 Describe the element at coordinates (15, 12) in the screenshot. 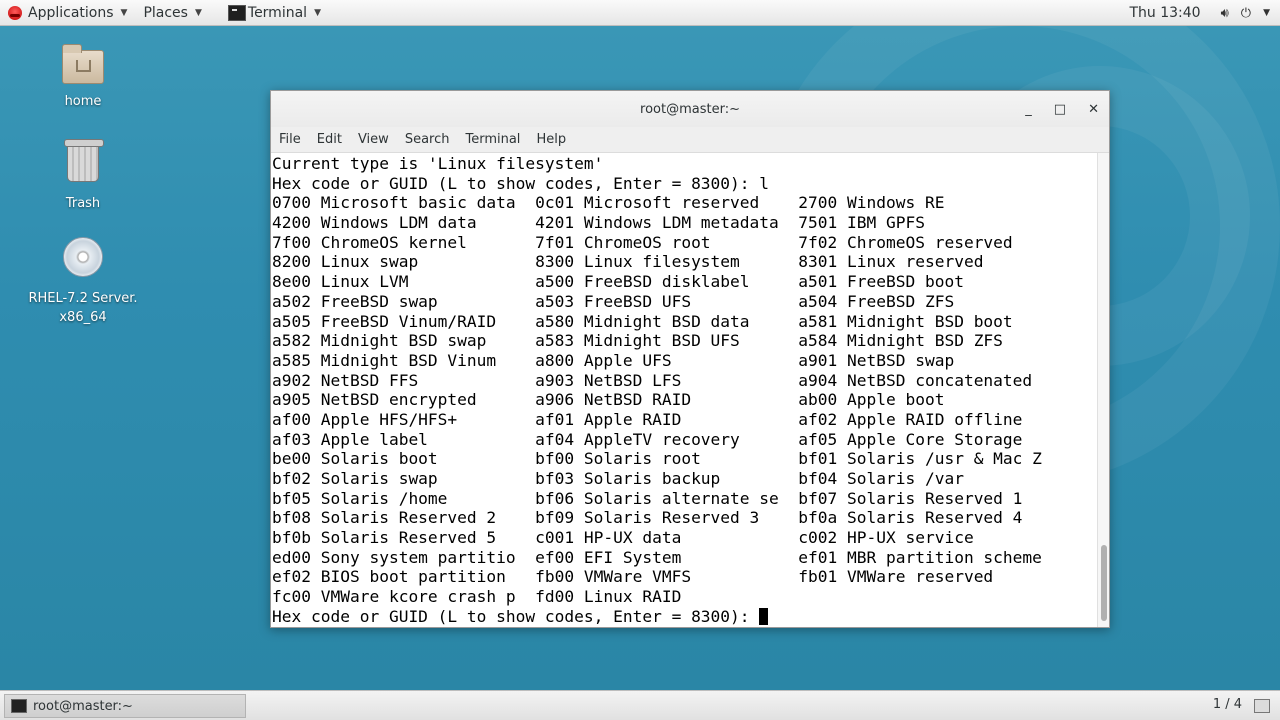

I see `redhat-logo-icon` at that location.